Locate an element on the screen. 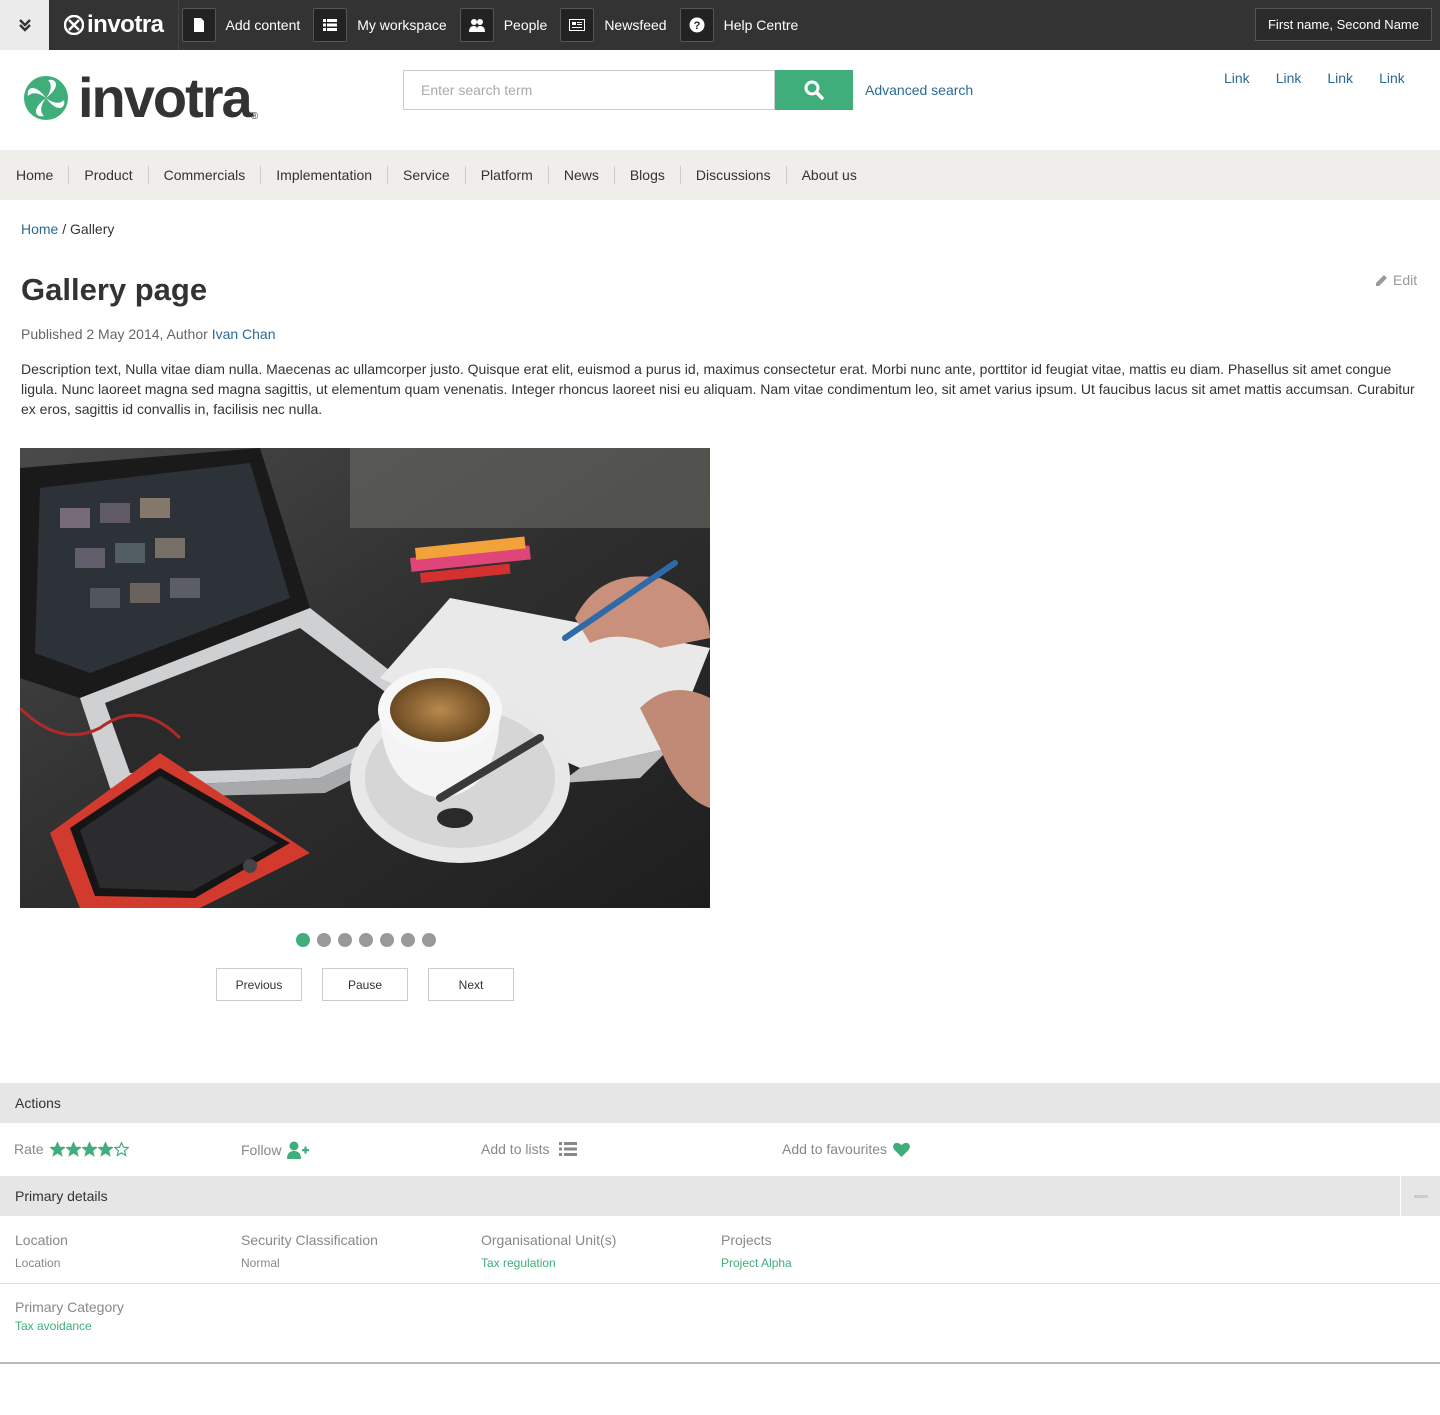  toolbar-my-workspace: My workspace is located at coordinates (383, 25).